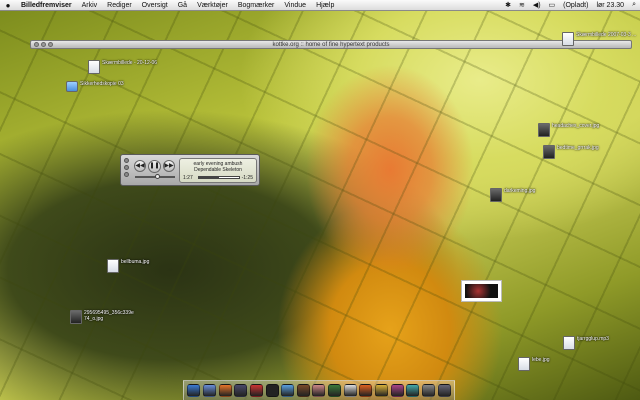  I want to click on desktop-icon-file: headaches_cover.jpg, so click(568, 130).